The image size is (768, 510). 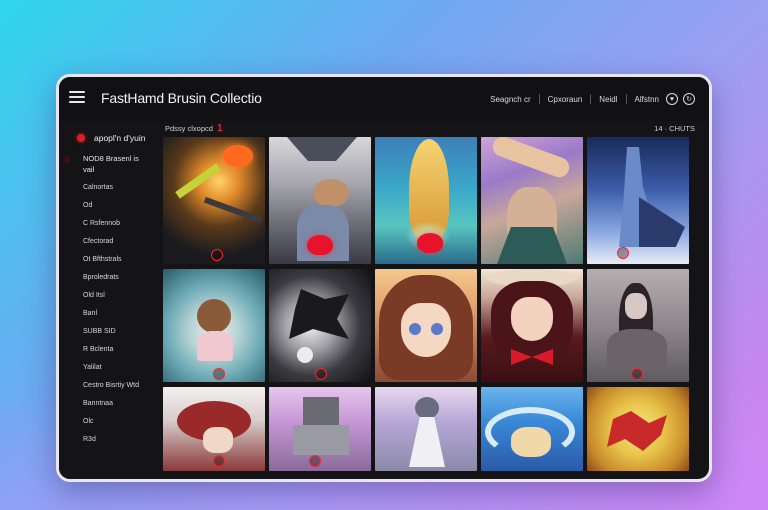 What do you see at coordinates (121, 206) in the screenshot?
I see `sidebar-item: Od` at bounding box center [121, 206].